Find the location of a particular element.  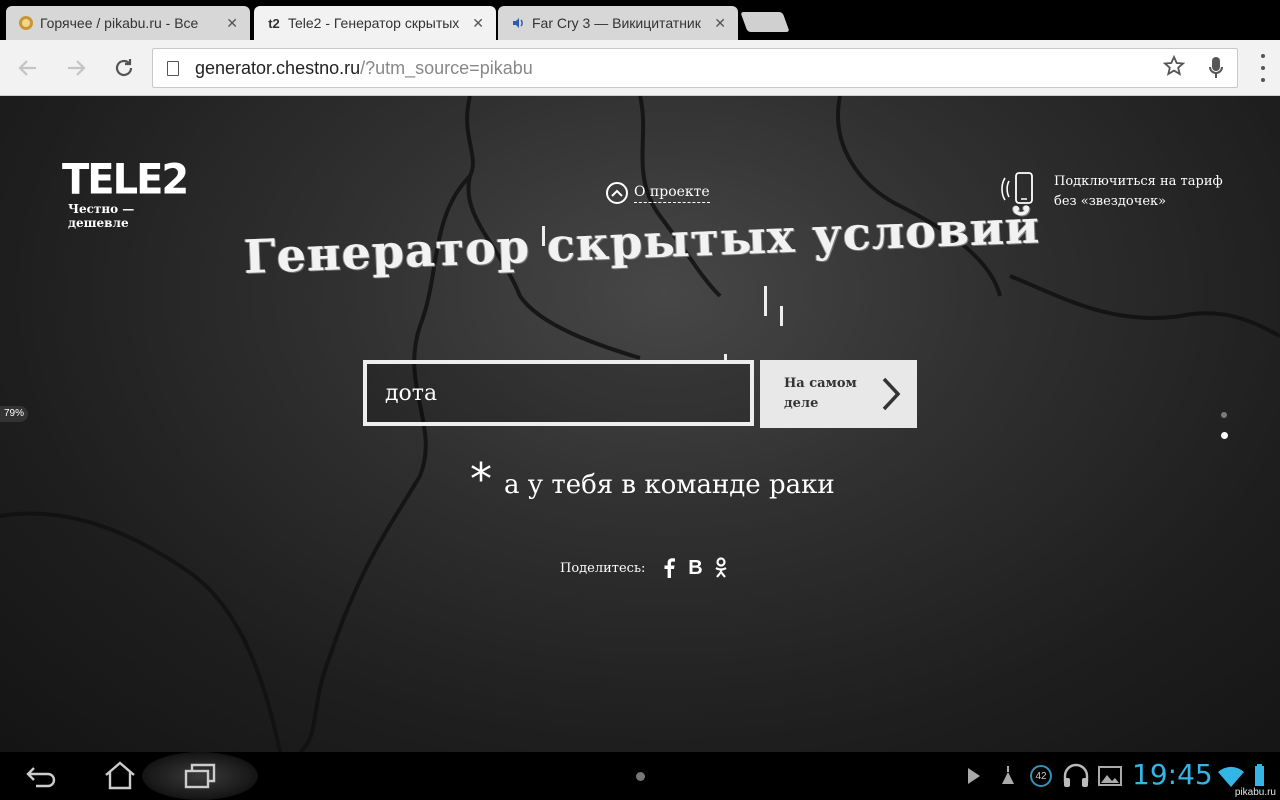

hidden-condition-result: * а у тебя в команде раки is located at coordinates (652, 479).